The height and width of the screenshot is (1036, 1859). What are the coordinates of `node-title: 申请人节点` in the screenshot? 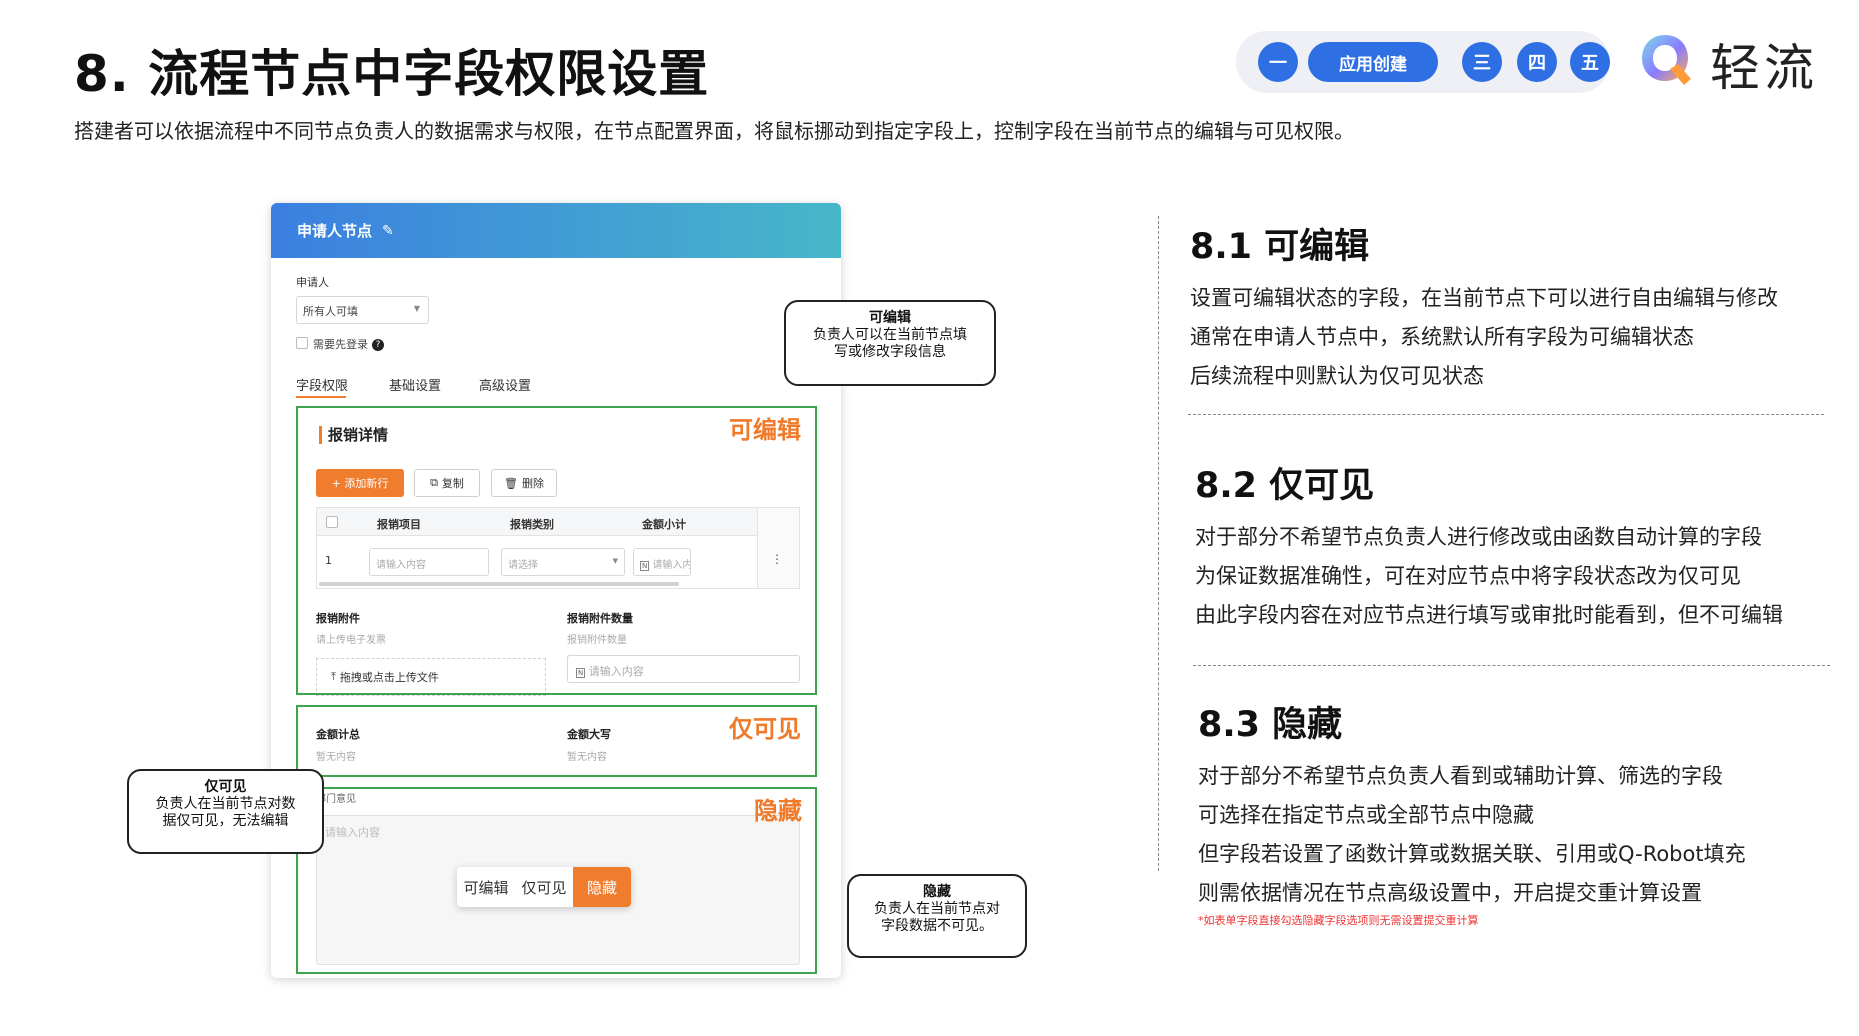 It's located at (335, 231).